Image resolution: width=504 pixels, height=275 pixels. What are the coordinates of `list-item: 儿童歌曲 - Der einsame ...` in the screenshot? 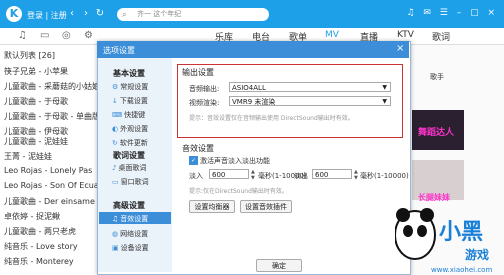 It's located at (51, 201).